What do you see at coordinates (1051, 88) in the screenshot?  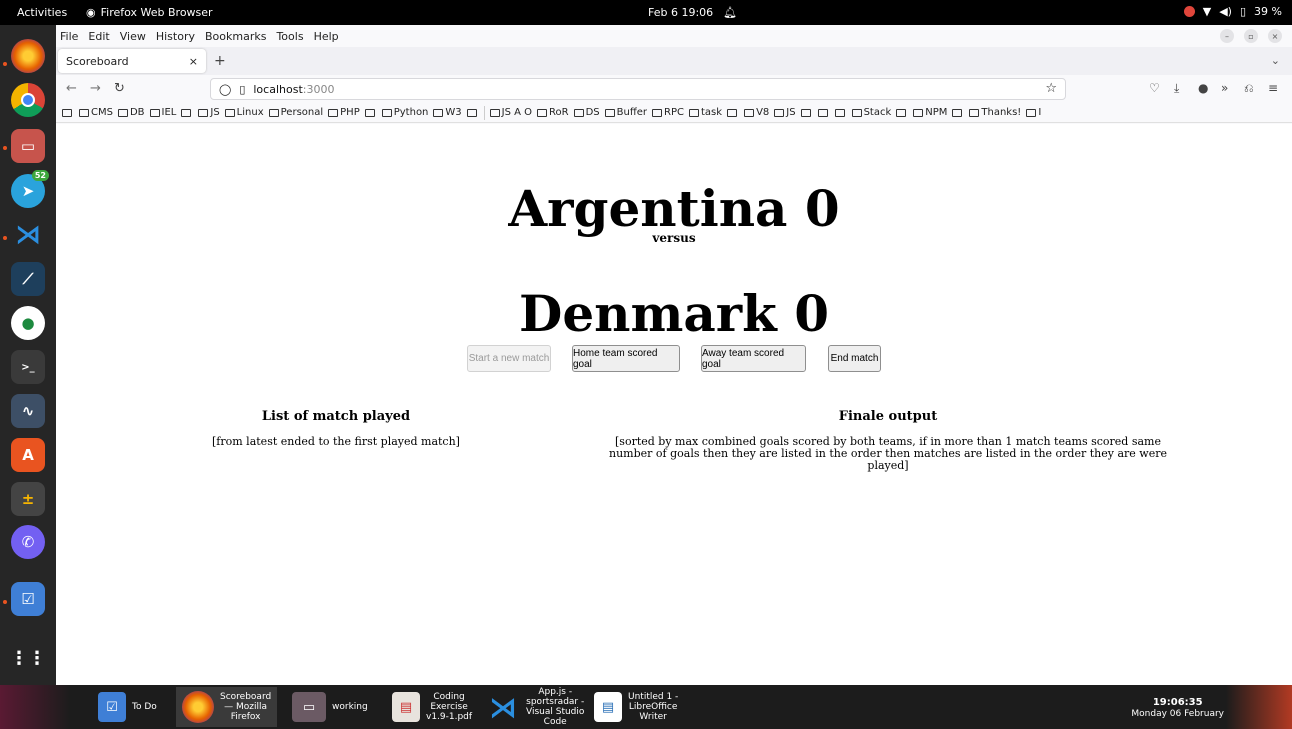 I see `bookmark-star-icon: ☆` at bounding box center [1051, 88].